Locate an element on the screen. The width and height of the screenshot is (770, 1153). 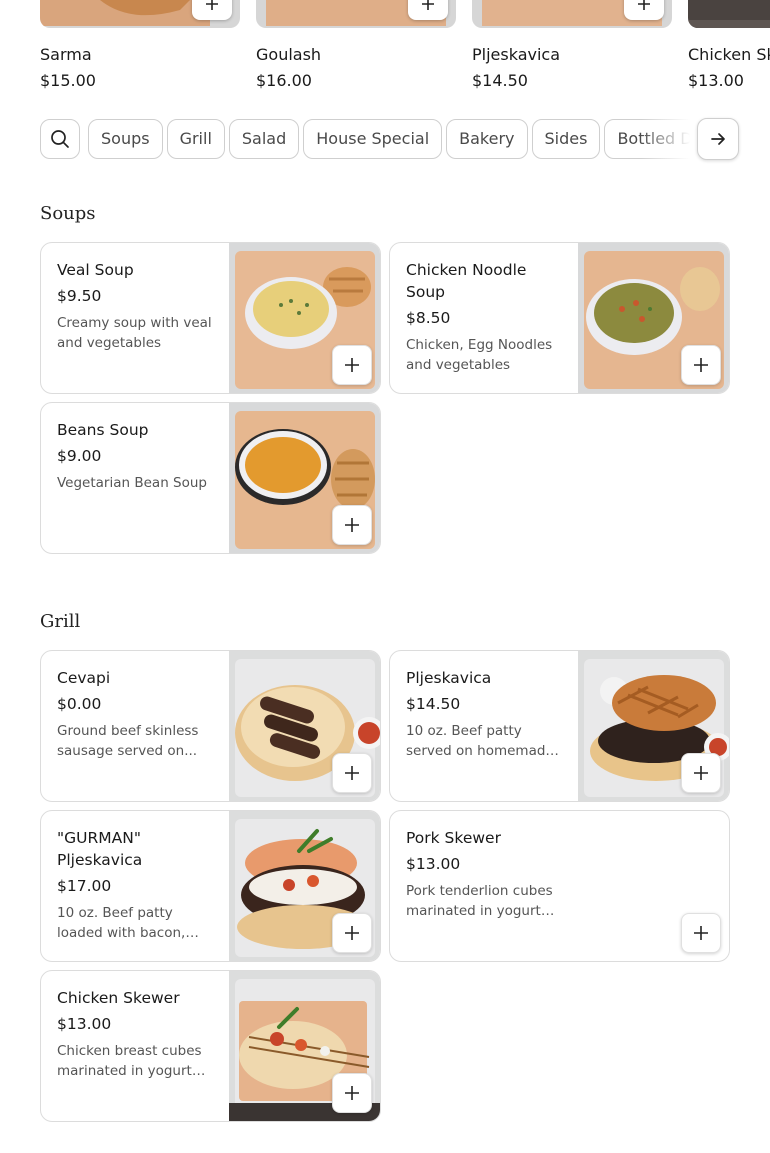
item-name: Chicken Noodle Soup is located at coordinates (466, 281).